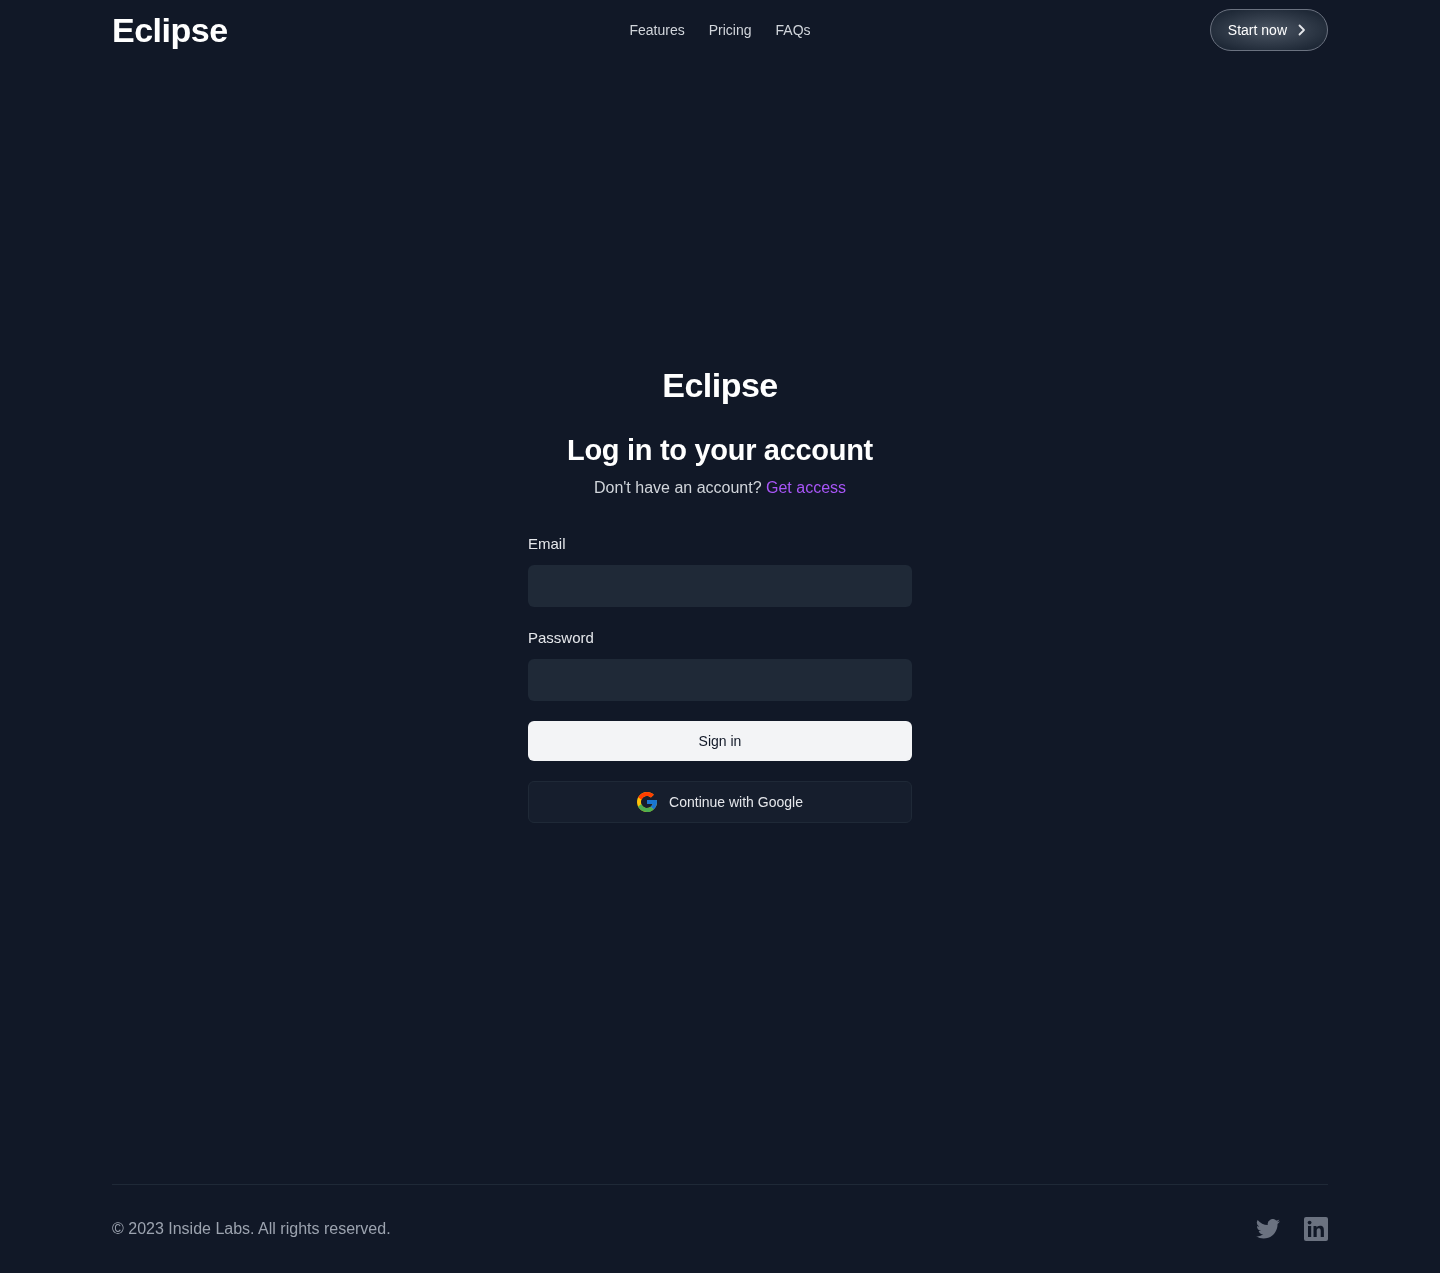  What do you see at coordinates (1268, 30) in the screenshot?
I see `start-now-button: Start now` at bounding box center [1268, 30].